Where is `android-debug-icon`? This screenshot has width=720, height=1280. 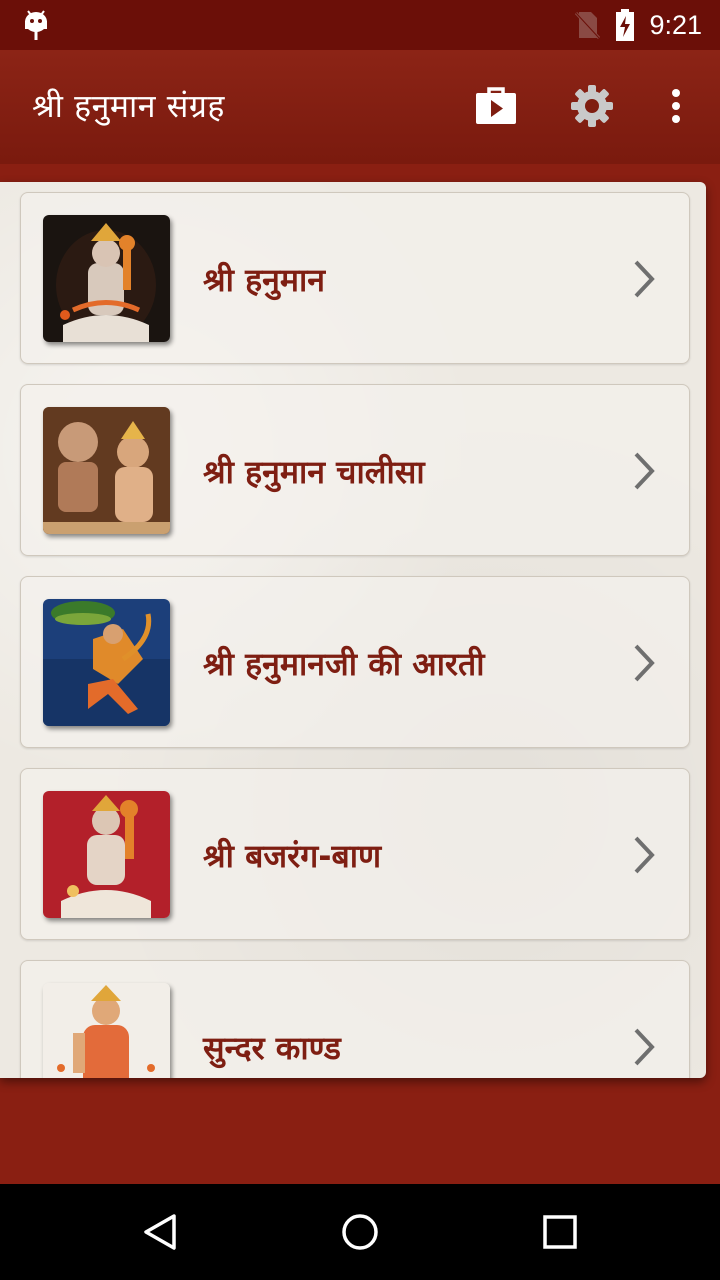 android-debug-icon is located at coordinates (36, 25).